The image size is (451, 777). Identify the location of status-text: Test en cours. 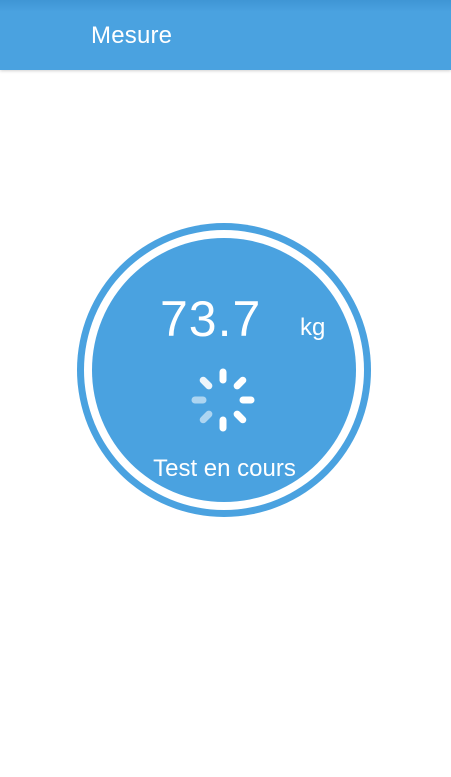
(224, 468).